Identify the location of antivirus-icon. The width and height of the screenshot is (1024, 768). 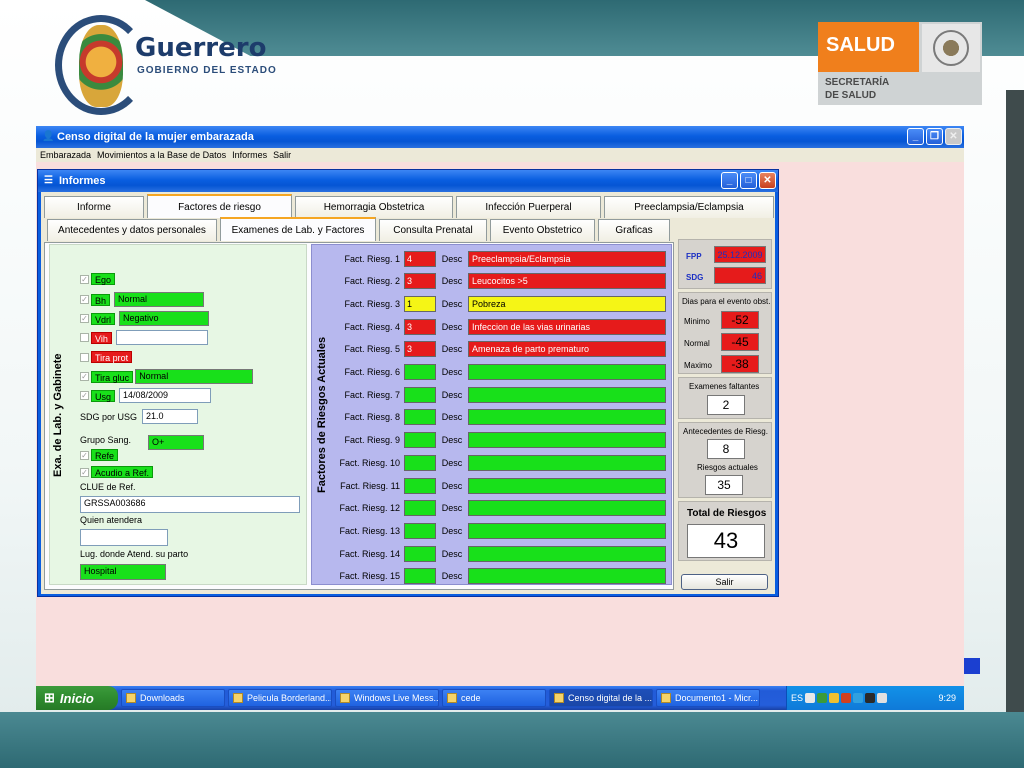
(846, 698).